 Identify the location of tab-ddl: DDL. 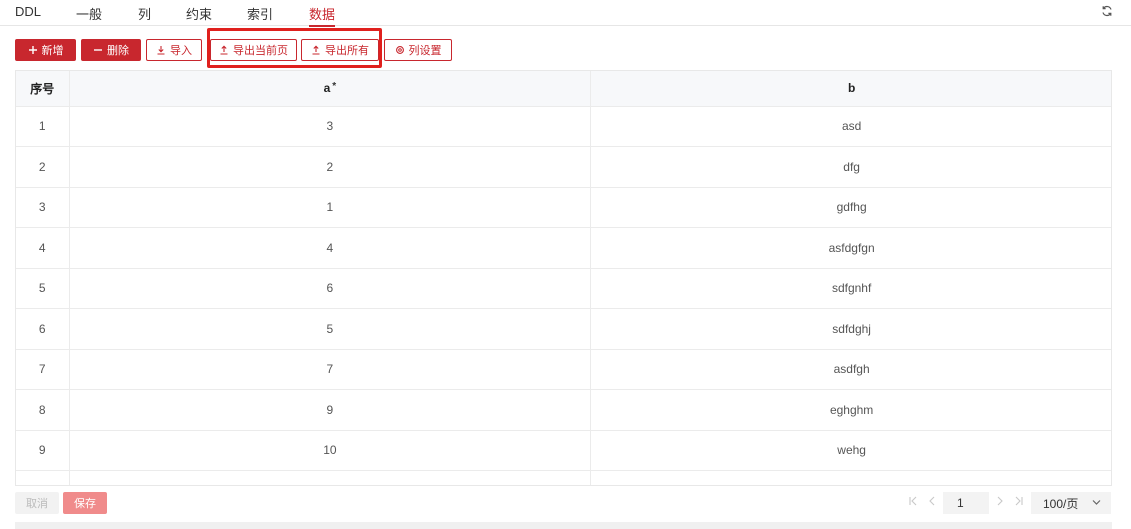
(28, 14).